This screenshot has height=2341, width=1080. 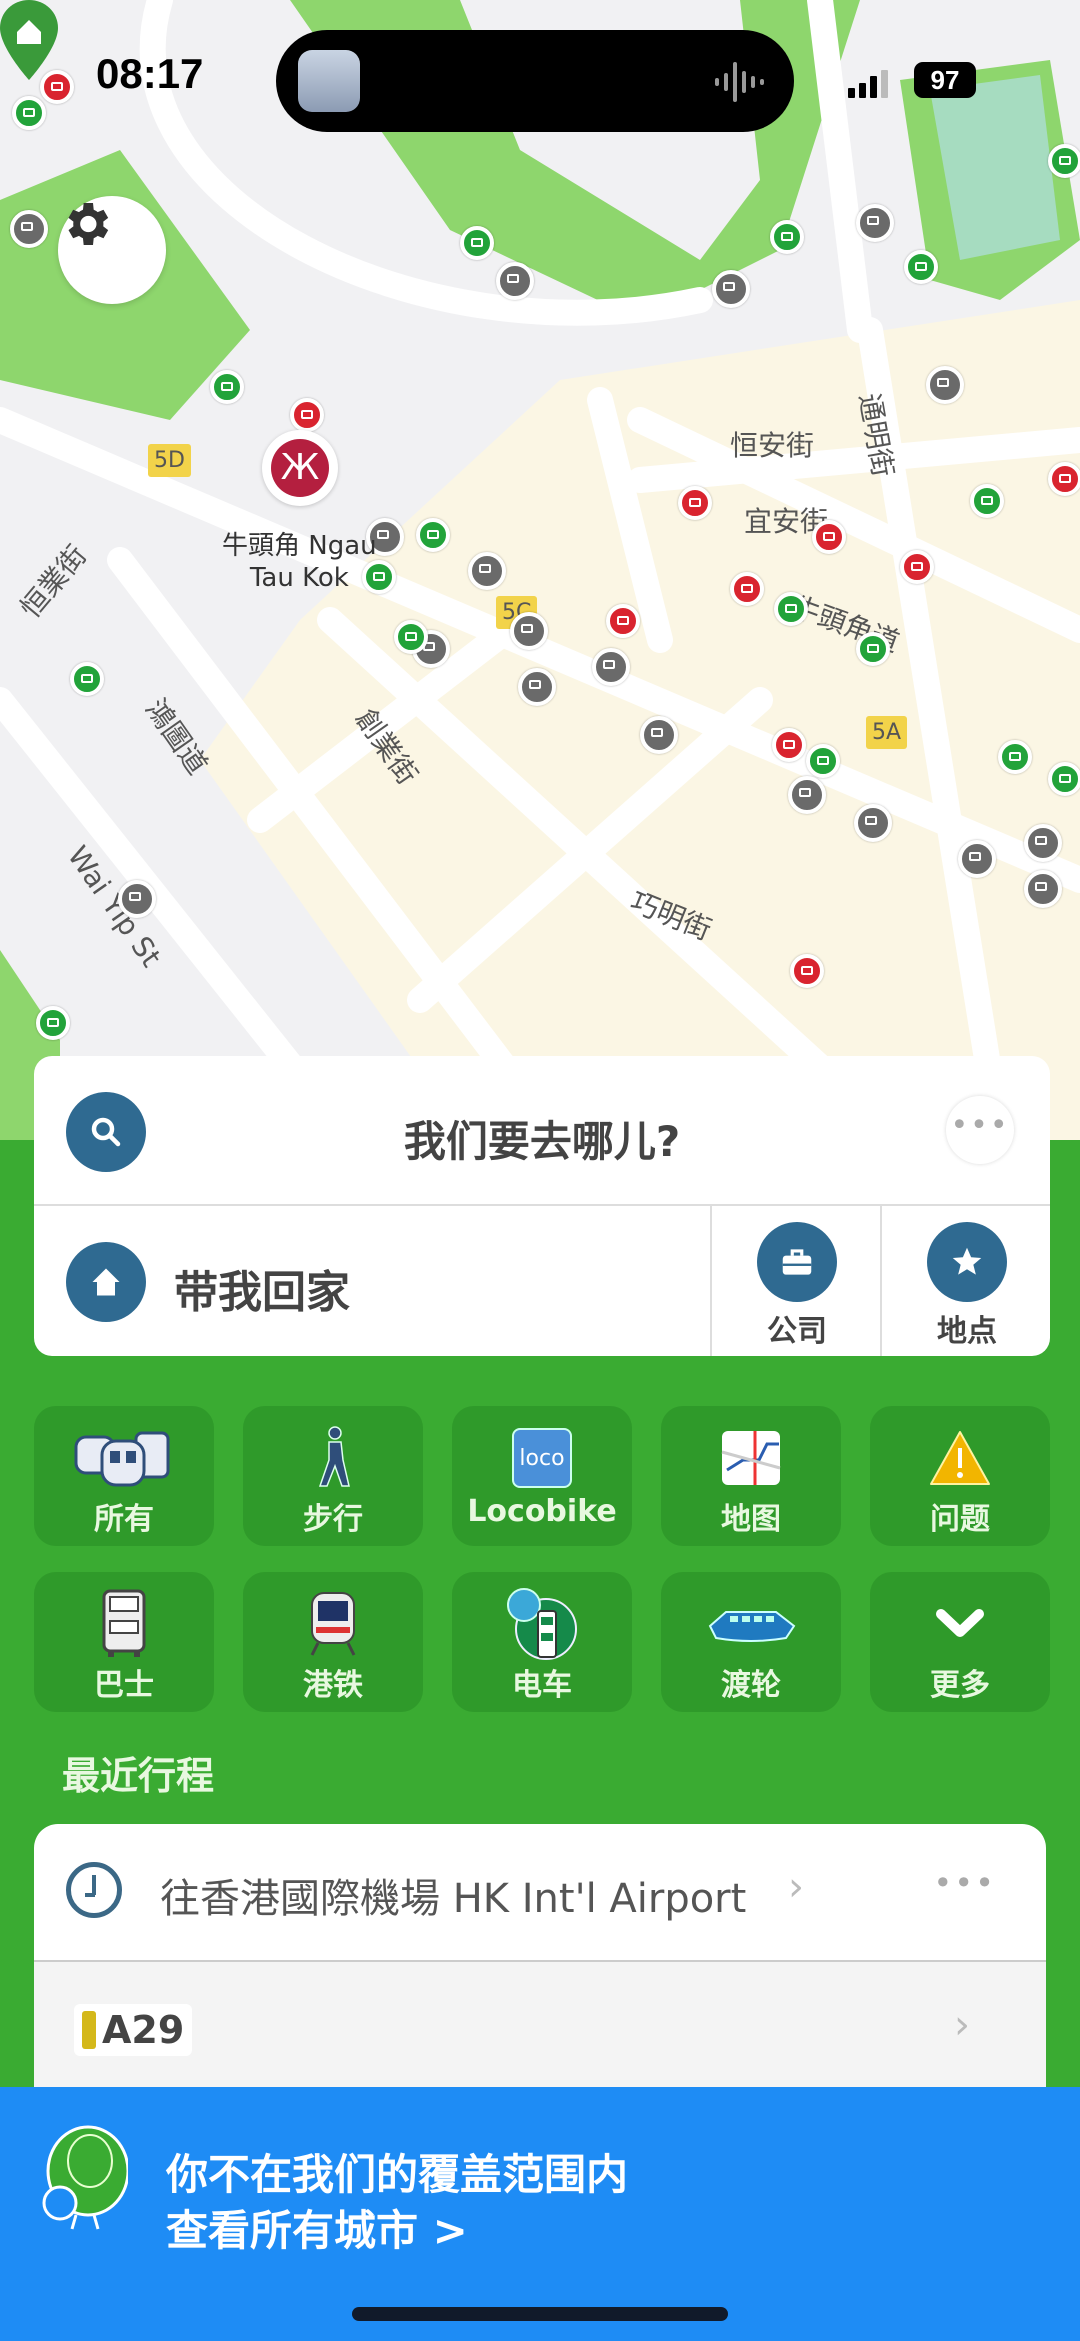 What do you see at coordinates (542, 1624) in the screenshot?
I see `tram-icon` at bounding box center [542, 1624].